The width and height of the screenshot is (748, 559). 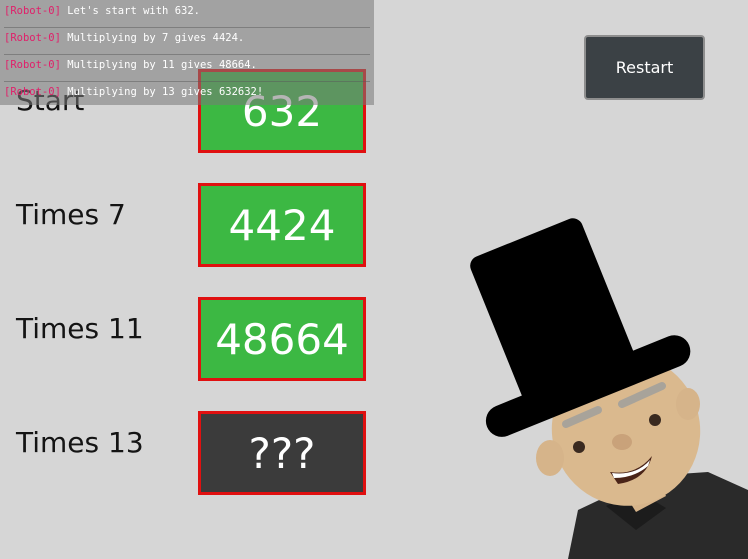 I want to click on row-label-times-7: Times 7, so click(x=71, y=214).